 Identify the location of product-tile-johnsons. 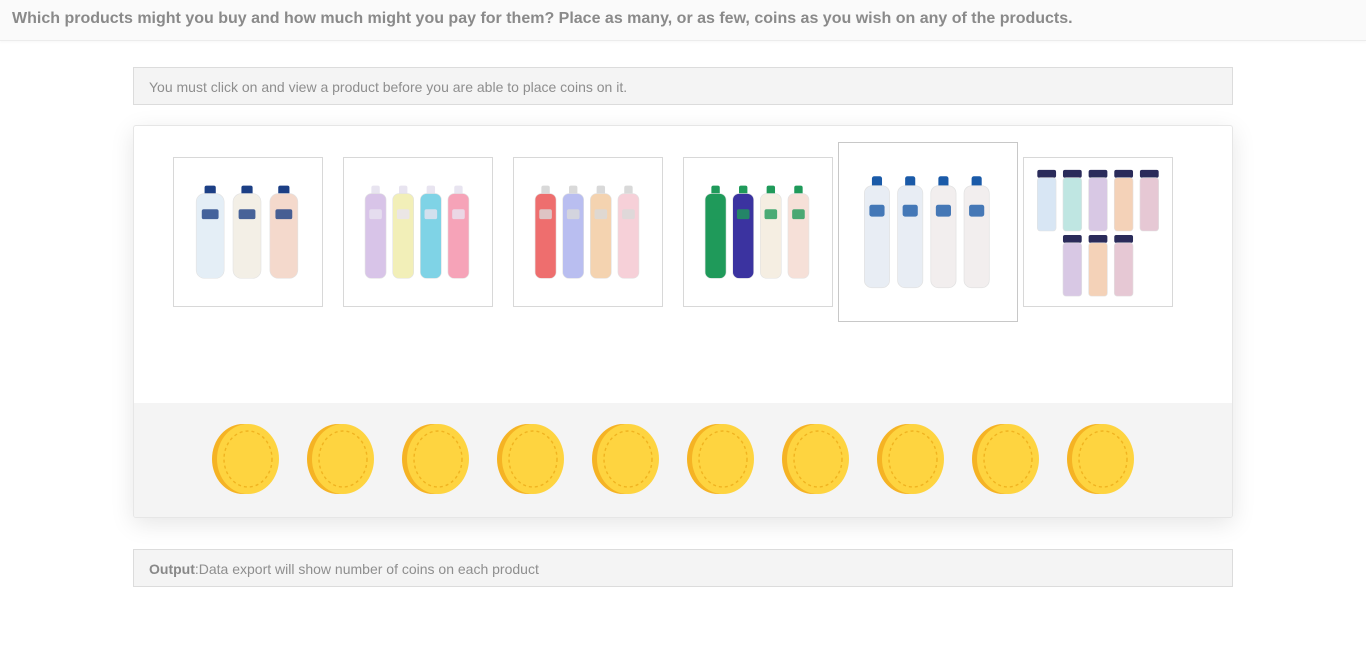
(418, 232).